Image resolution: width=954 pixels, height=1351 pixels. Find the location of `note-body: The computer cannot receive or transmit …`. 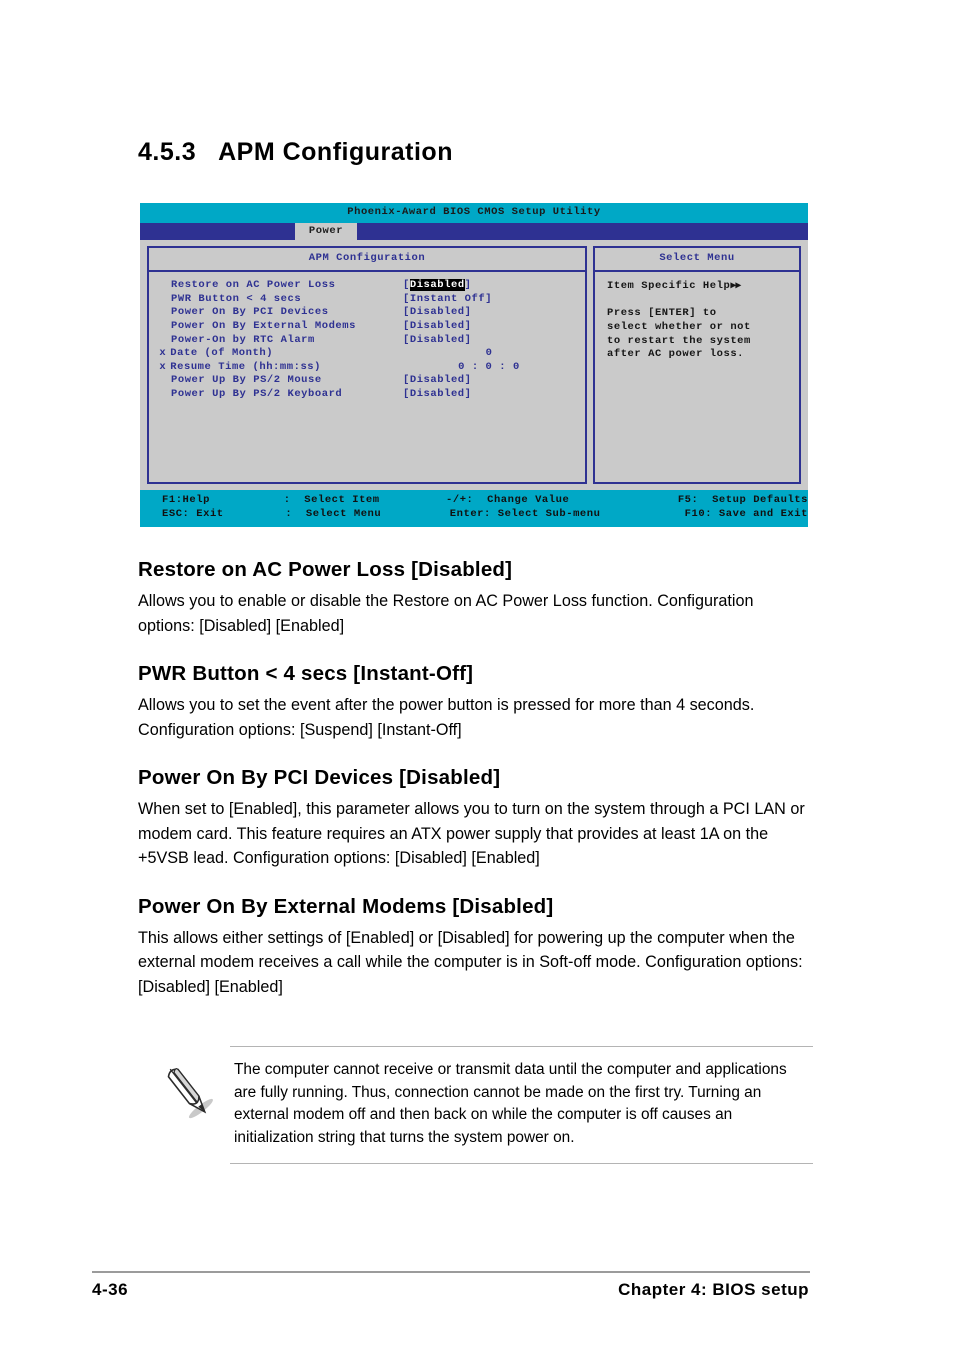

note-body: The computer cannot receive or transmit … is located at coordinates (521, 1105).